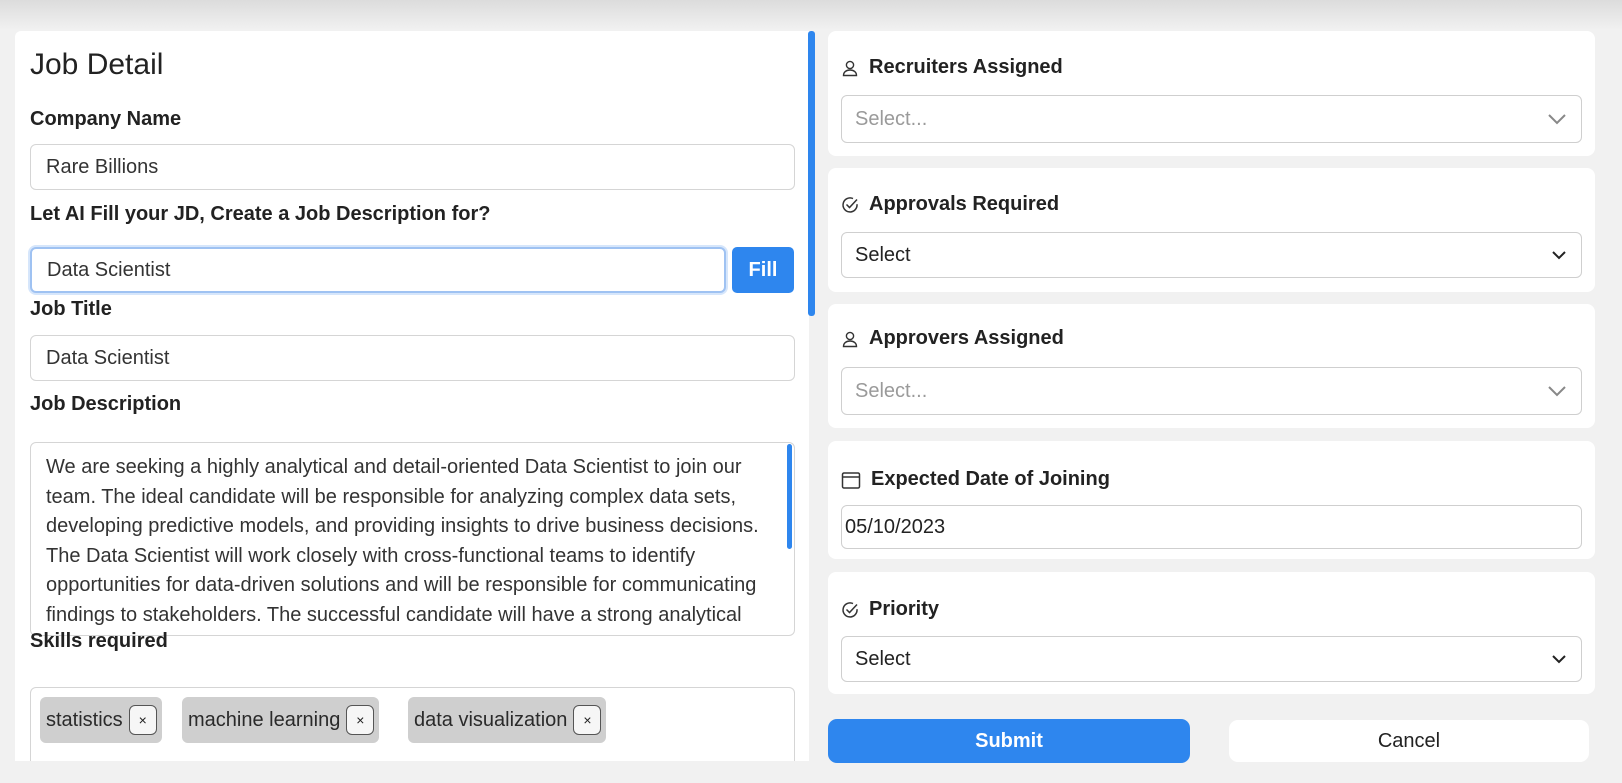 This screenshot has width=1622, height=783. I want to click on skill-chip-label: data visualization, so click(491, 719).